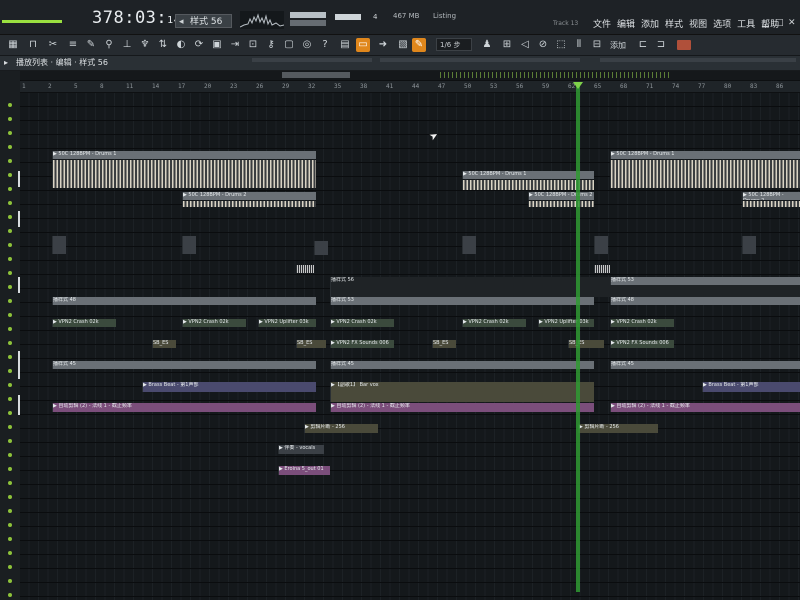 This screenshot has width=800, height=600. I want to click on browser-icon: ▧, so click(403, 45).